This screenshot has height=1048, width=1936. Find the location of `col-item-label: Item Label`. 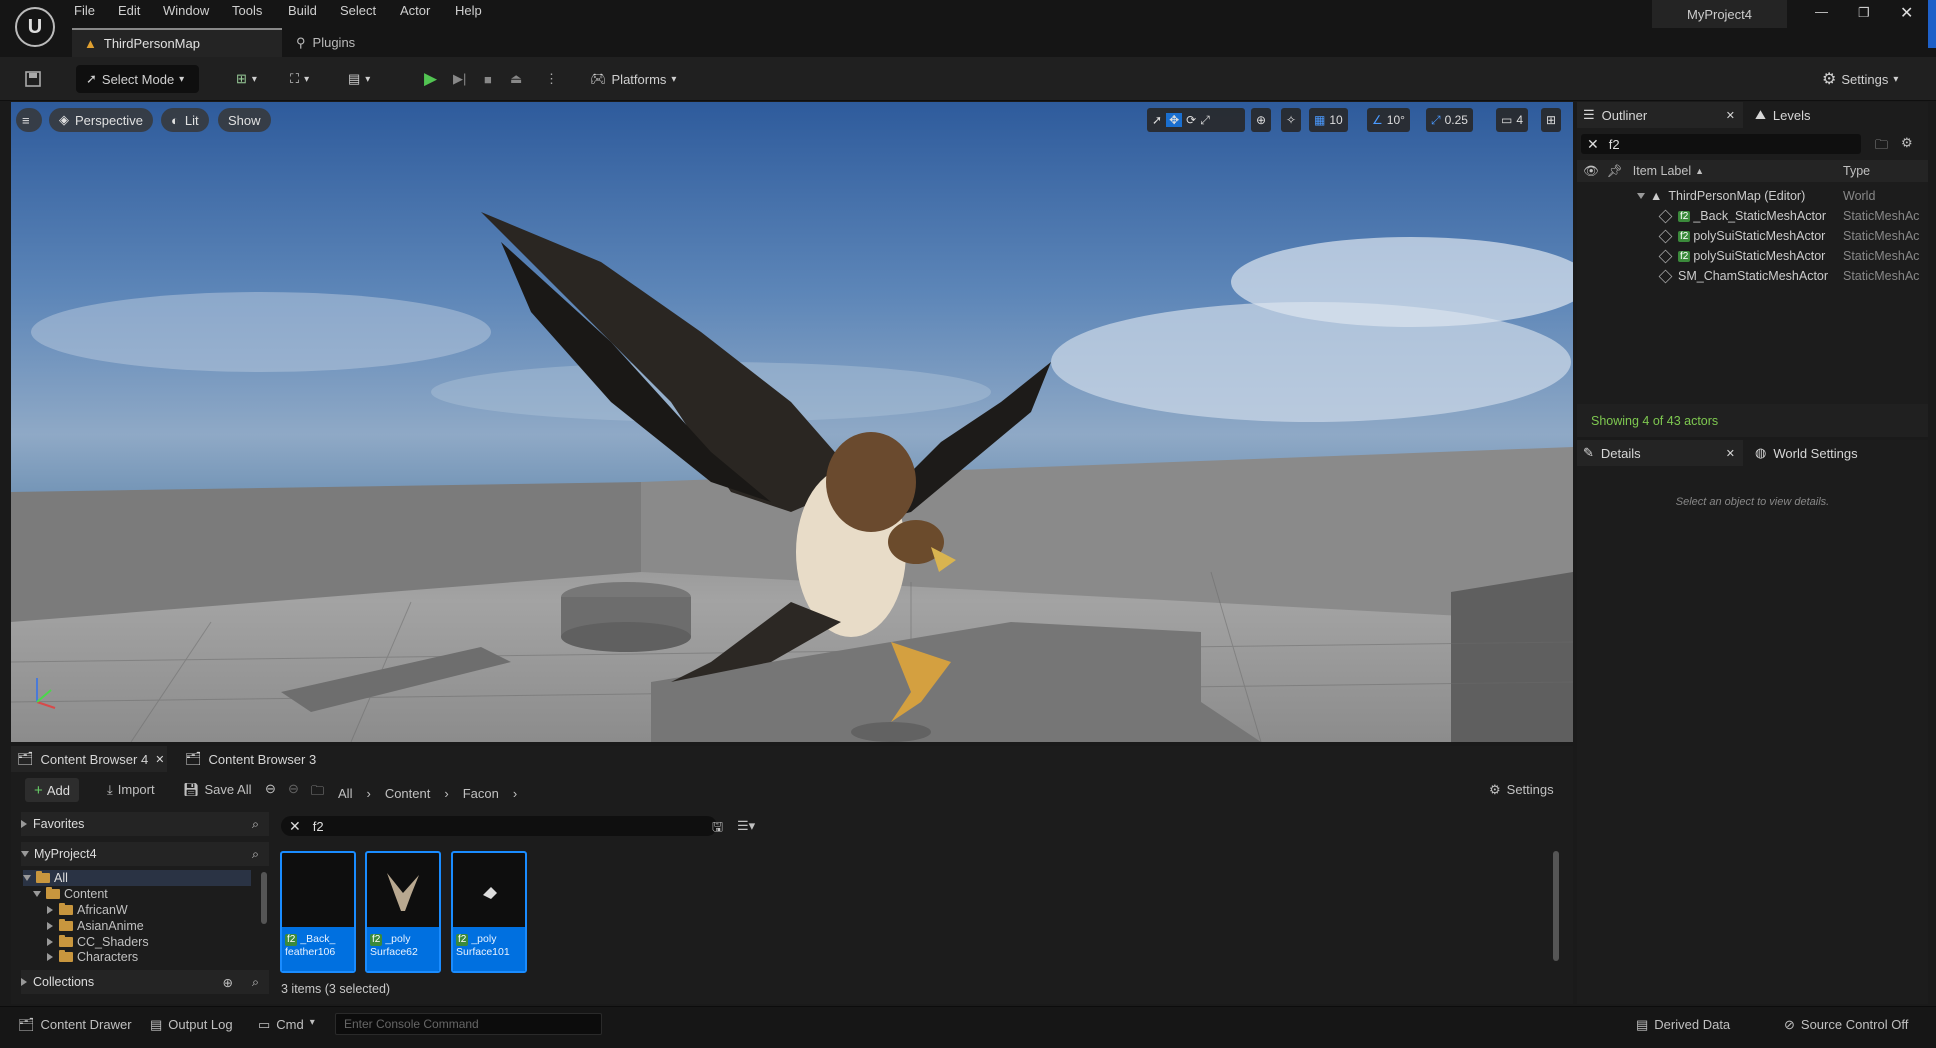

col-item-label: Item Label is located at coordinates (1662, 171).